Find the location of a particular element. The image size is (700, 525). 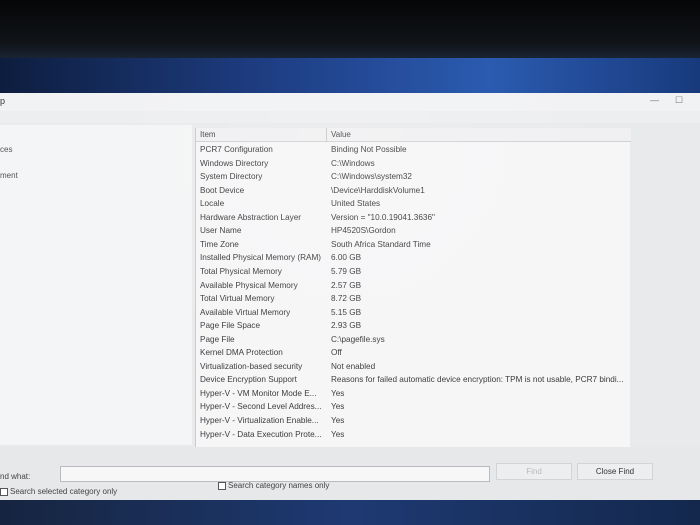

table-row: Available Physical Memory 2.57 GB is located at coordinates (413, 287).